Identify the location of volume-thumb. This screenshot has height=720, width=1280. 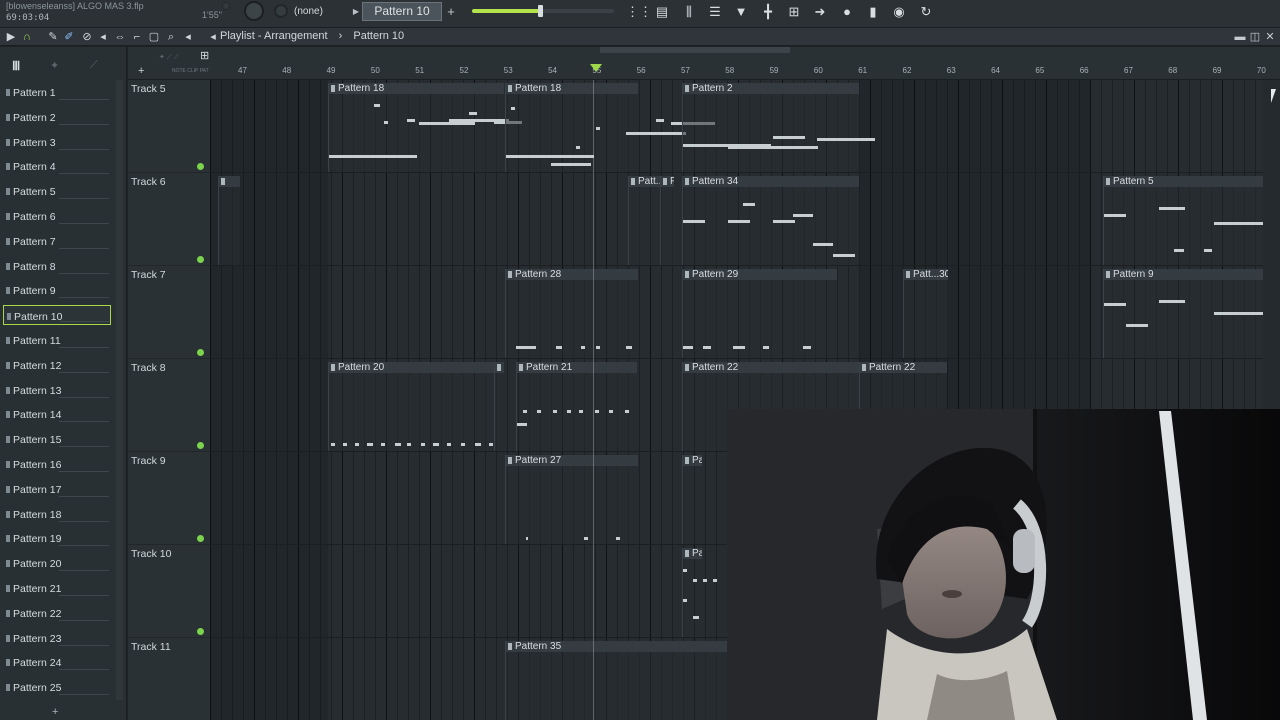
(541, 11).